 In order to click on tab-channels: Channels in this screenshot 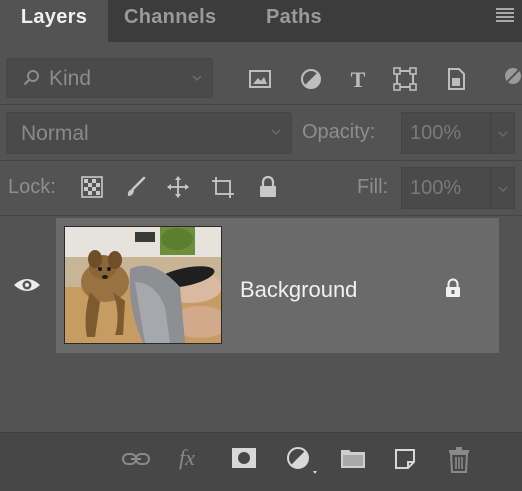, I will do `click(170, 21)`.